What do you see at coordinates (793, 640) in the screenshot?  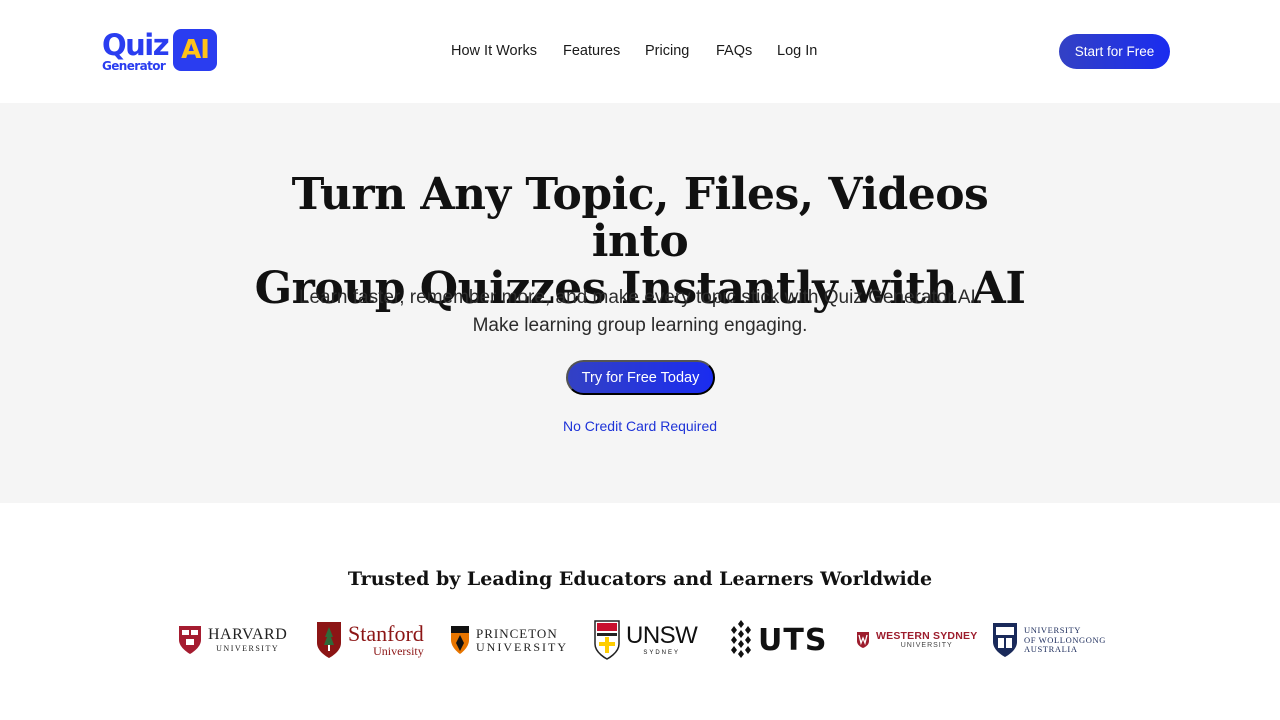 I see `uts-name: UTS` at bounding box center [793, 640].